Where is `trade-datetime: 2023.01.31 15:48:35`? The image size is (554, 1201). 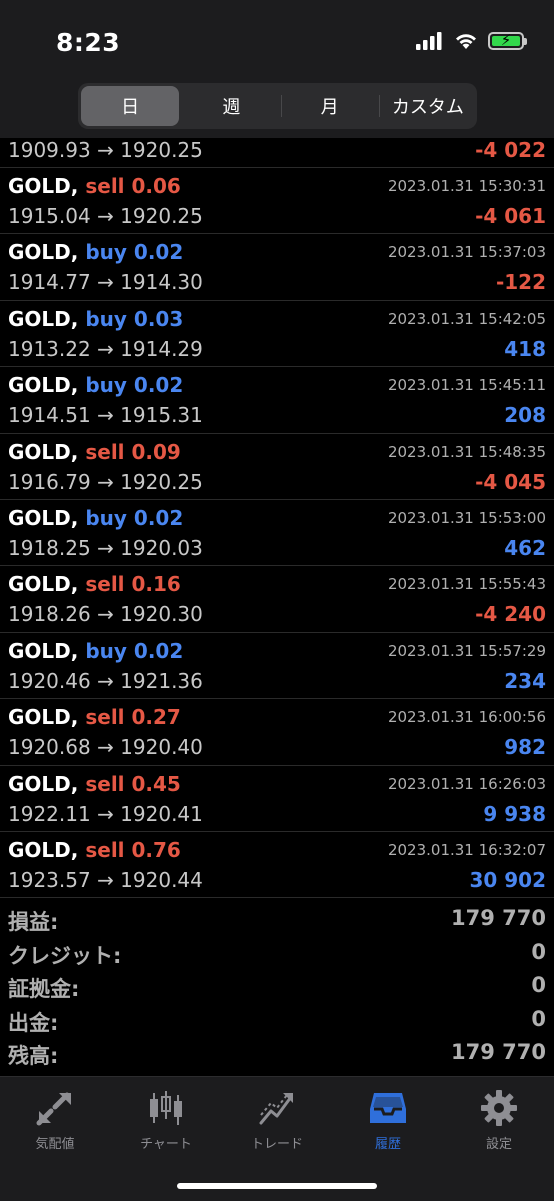 trade-datetime: 2023.01.31 15:48:35 is located at coordinates (466, 451).